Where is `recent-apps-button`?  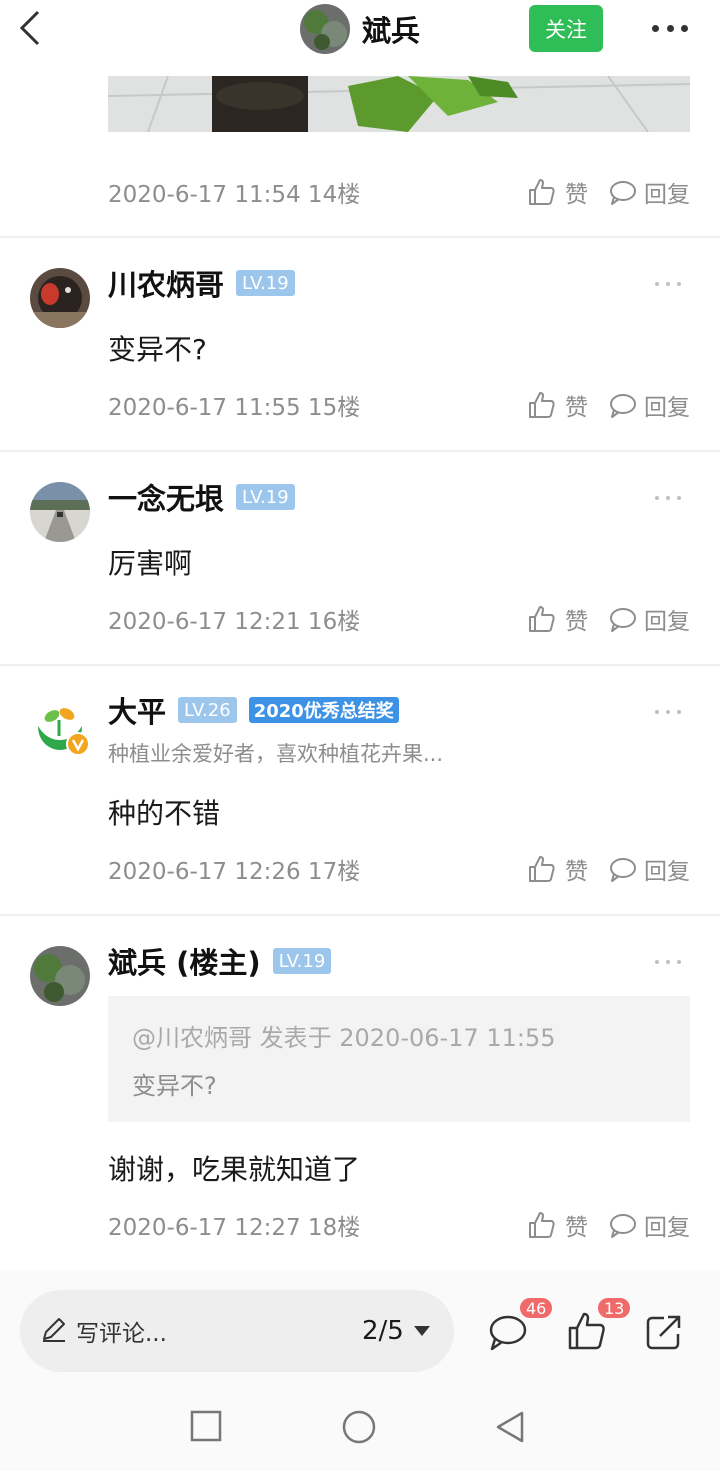
recent-apps-button is located at coordinates (206, 1428).